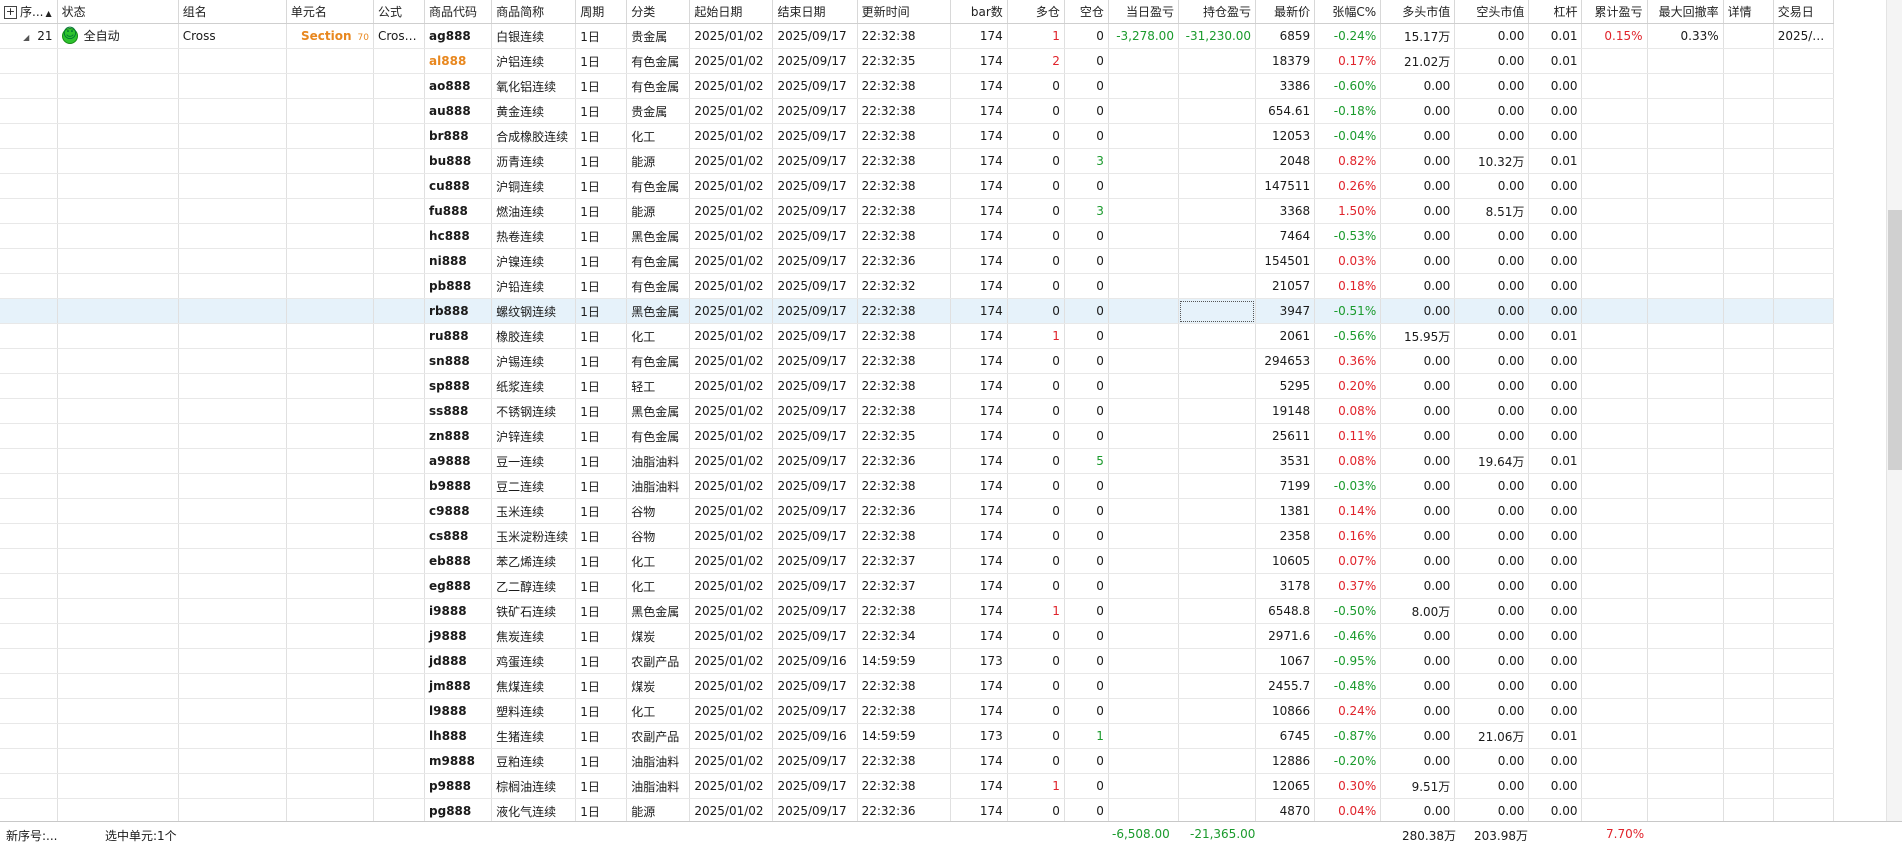  I want to click on col-header-formula: 公式, so click(399, 12).